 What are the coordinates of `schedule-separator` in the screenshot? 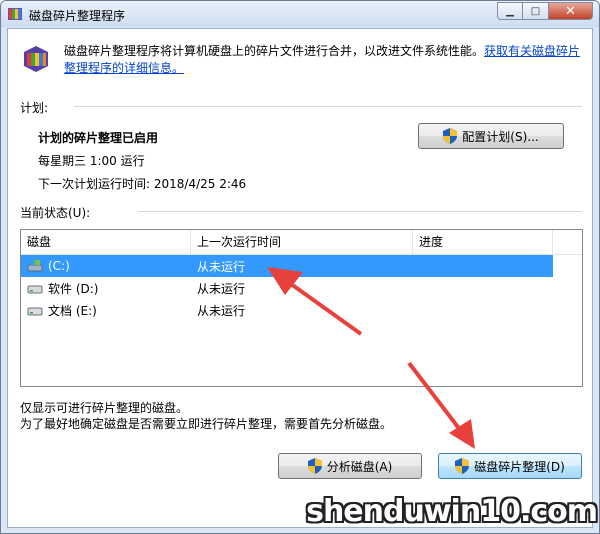 It's located at (328, 106).